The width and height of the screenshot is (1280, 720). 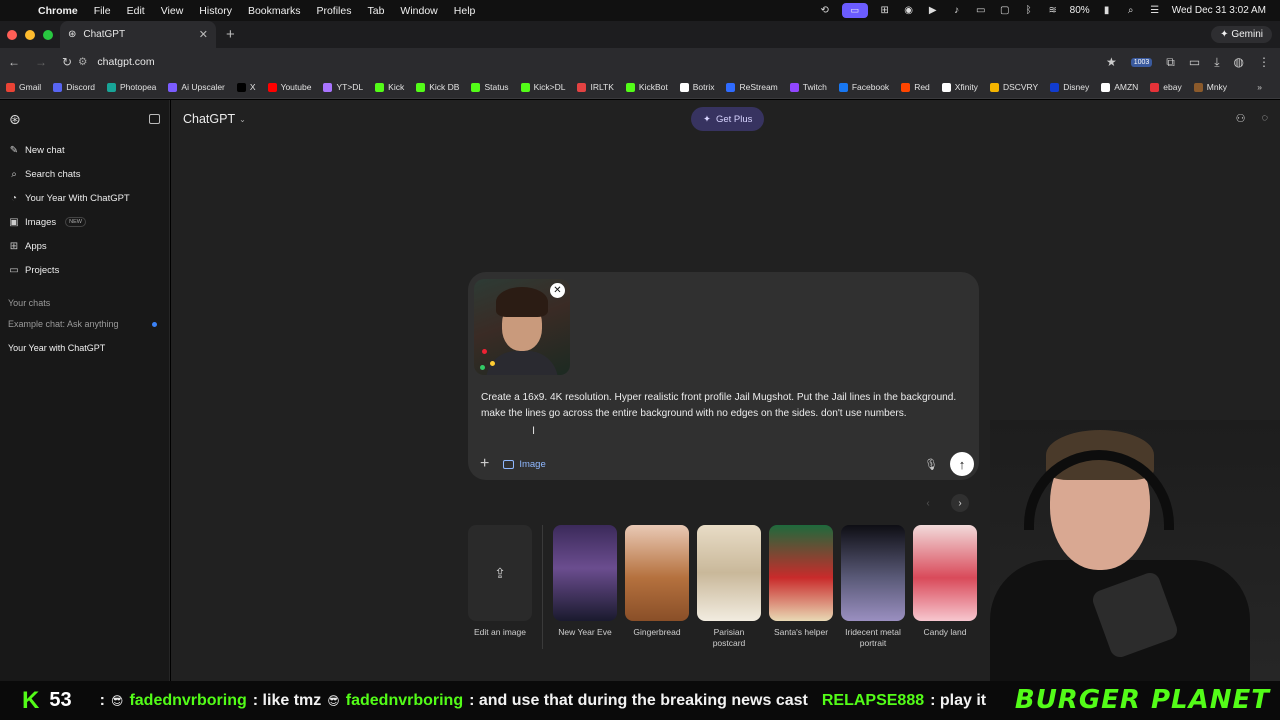 What do you see at coordinates (960, 503) in the screenshot?
I see `chevron-right-icon: ›` at bounding box center [960, 503].